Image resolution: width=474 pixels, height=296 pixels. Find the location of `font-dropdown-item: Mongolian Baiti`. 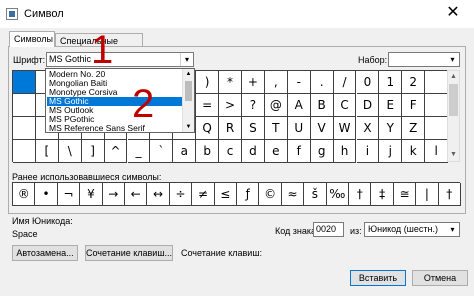

font-dropdown-item: Mongolian Baiti is located at coordinates (114, 83).